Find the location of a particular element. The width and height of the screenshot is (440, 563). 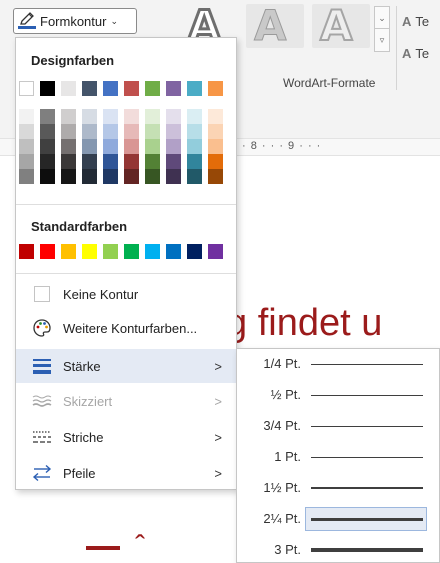

weight-option: 1½ Pt. is located at coordinates (338, 488).